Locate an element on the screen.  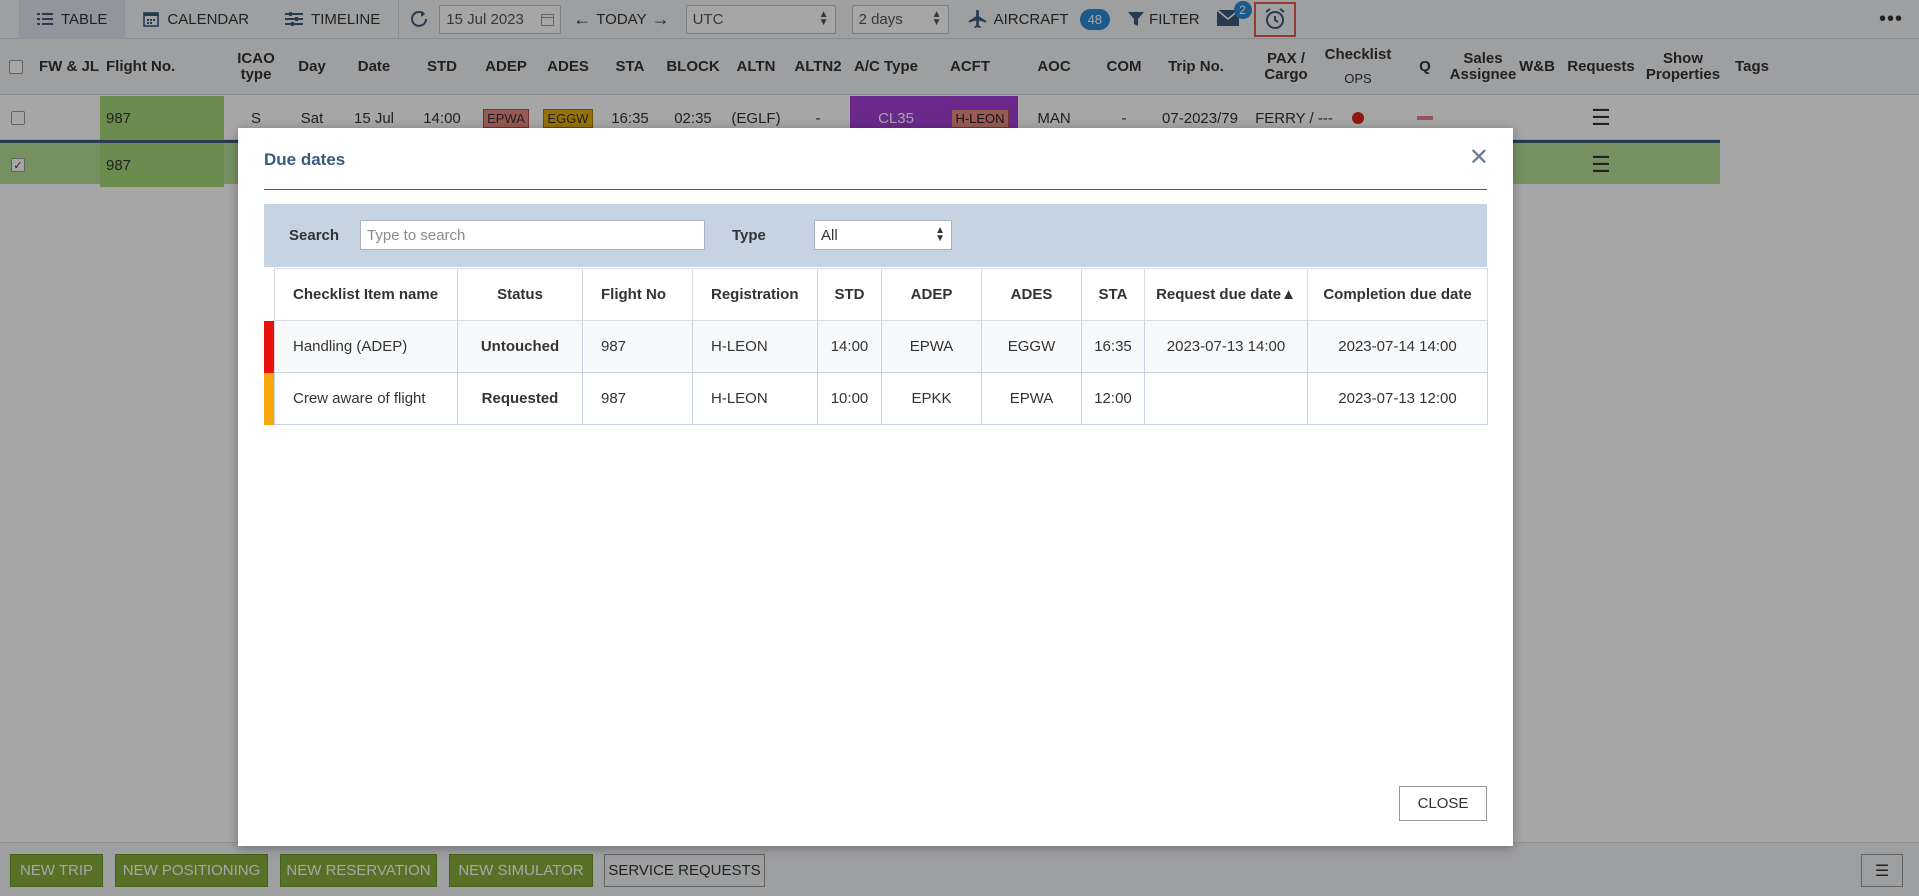
title-divider is located at coordinates (875, 189).